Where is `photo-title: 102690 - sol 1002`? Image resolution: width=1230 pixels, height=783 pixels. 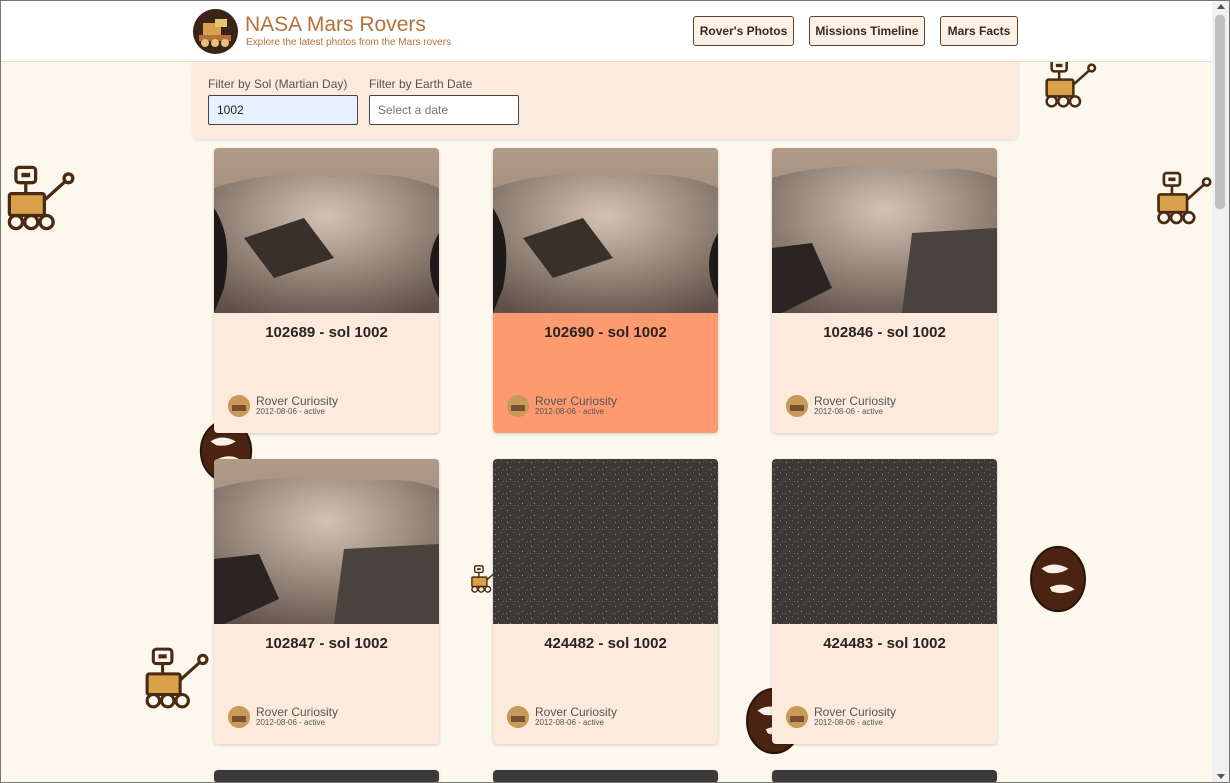 photo-title: 102690 - sol 1002 is located at coordinates (605, 332).